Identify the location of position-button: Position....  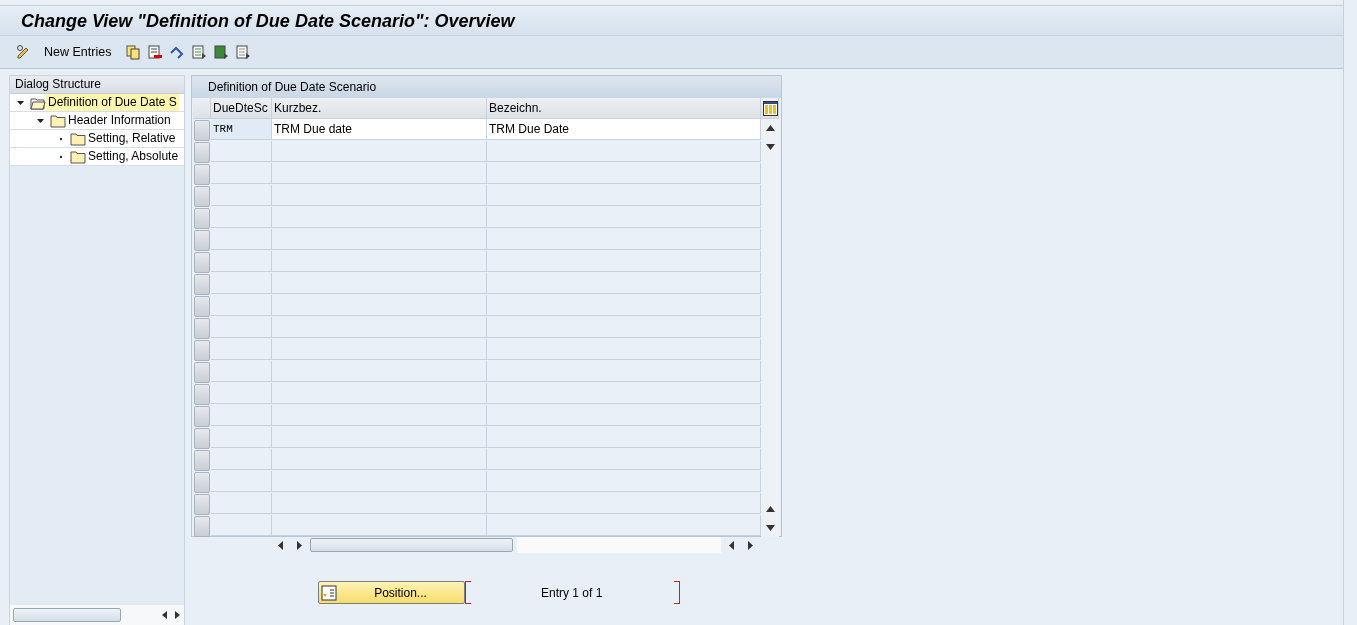
(391, 592).